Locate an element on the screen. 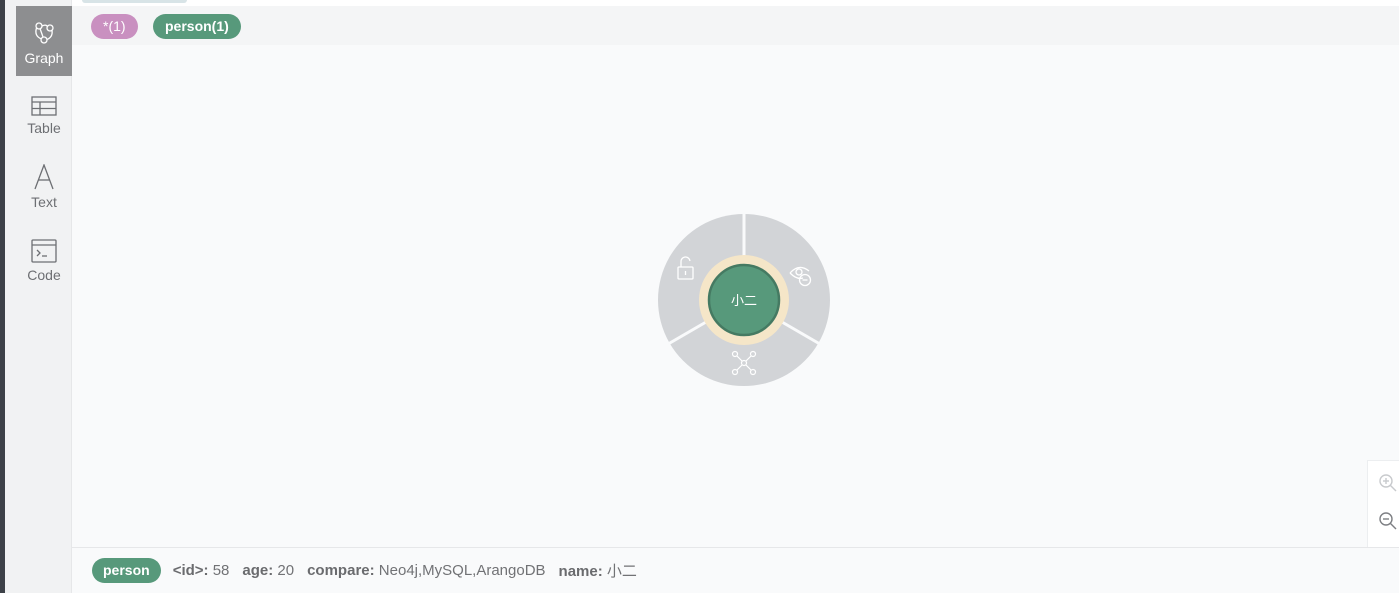 This screenshot has height=593, width=1399. property-compare: compare: Neo4j,MySQL,ArangoDB is located at coordinates (426, 570).